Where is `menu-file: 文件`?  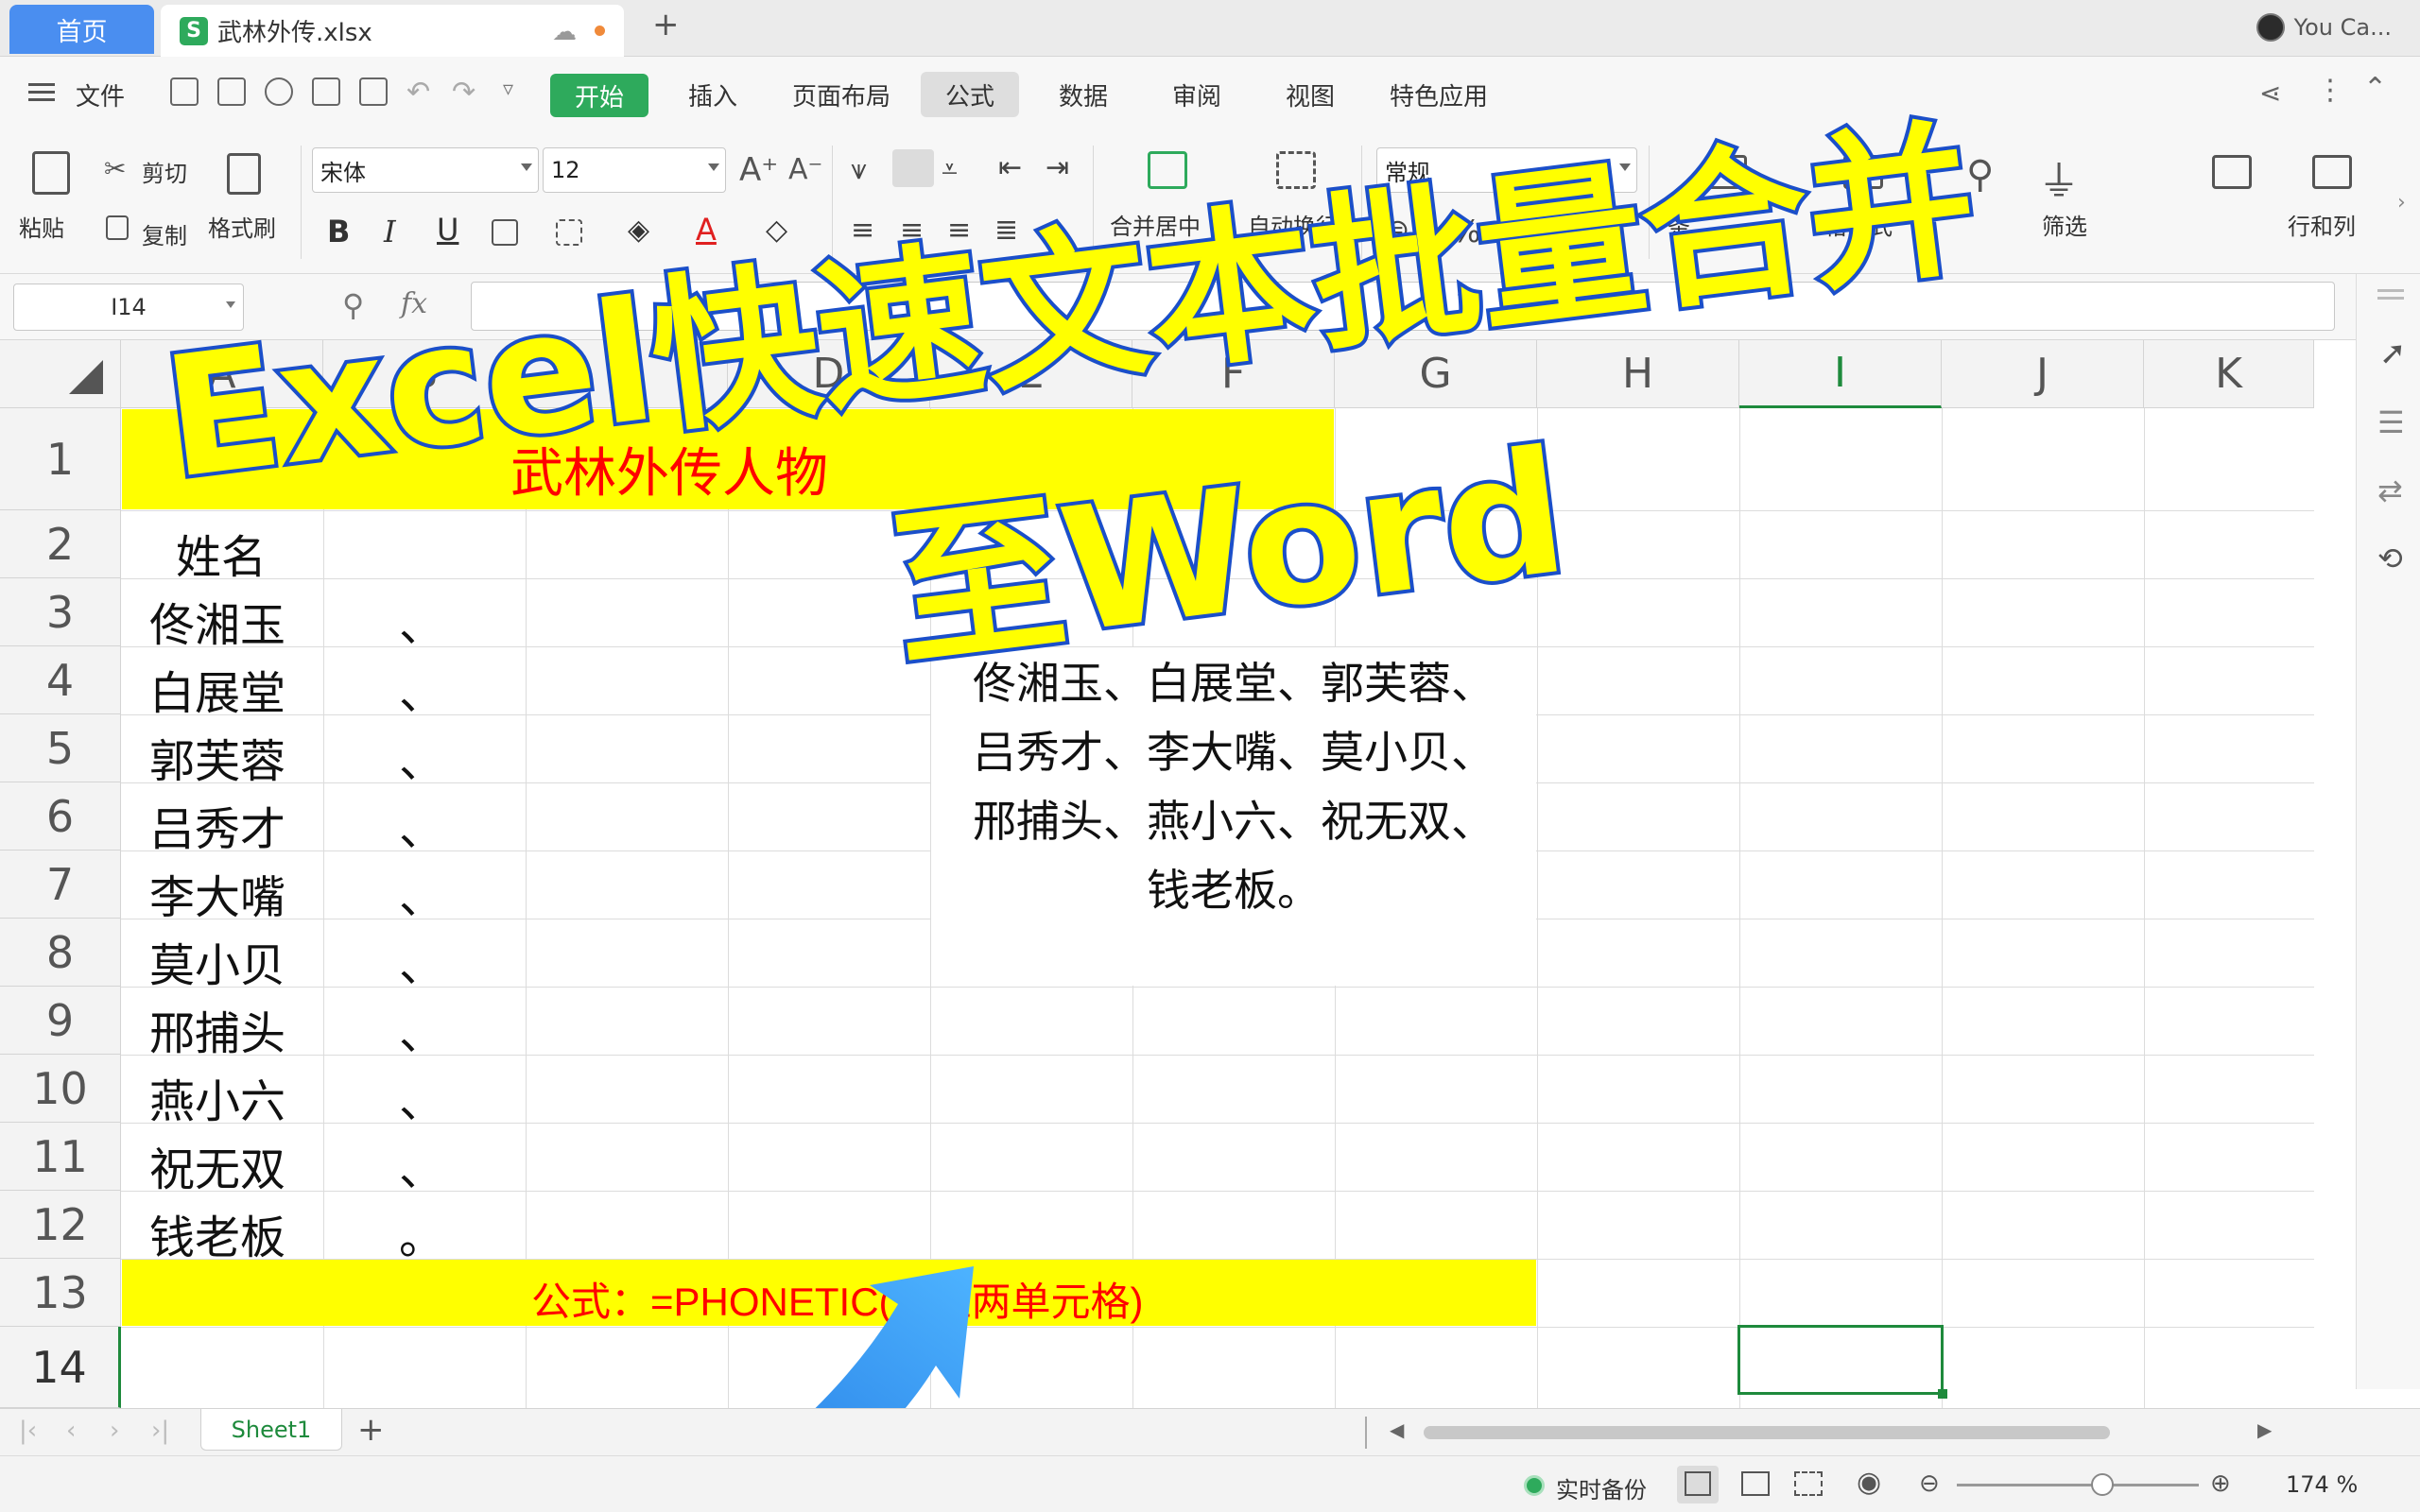
menu-file: 文件 is located at coordinates (100, 94).